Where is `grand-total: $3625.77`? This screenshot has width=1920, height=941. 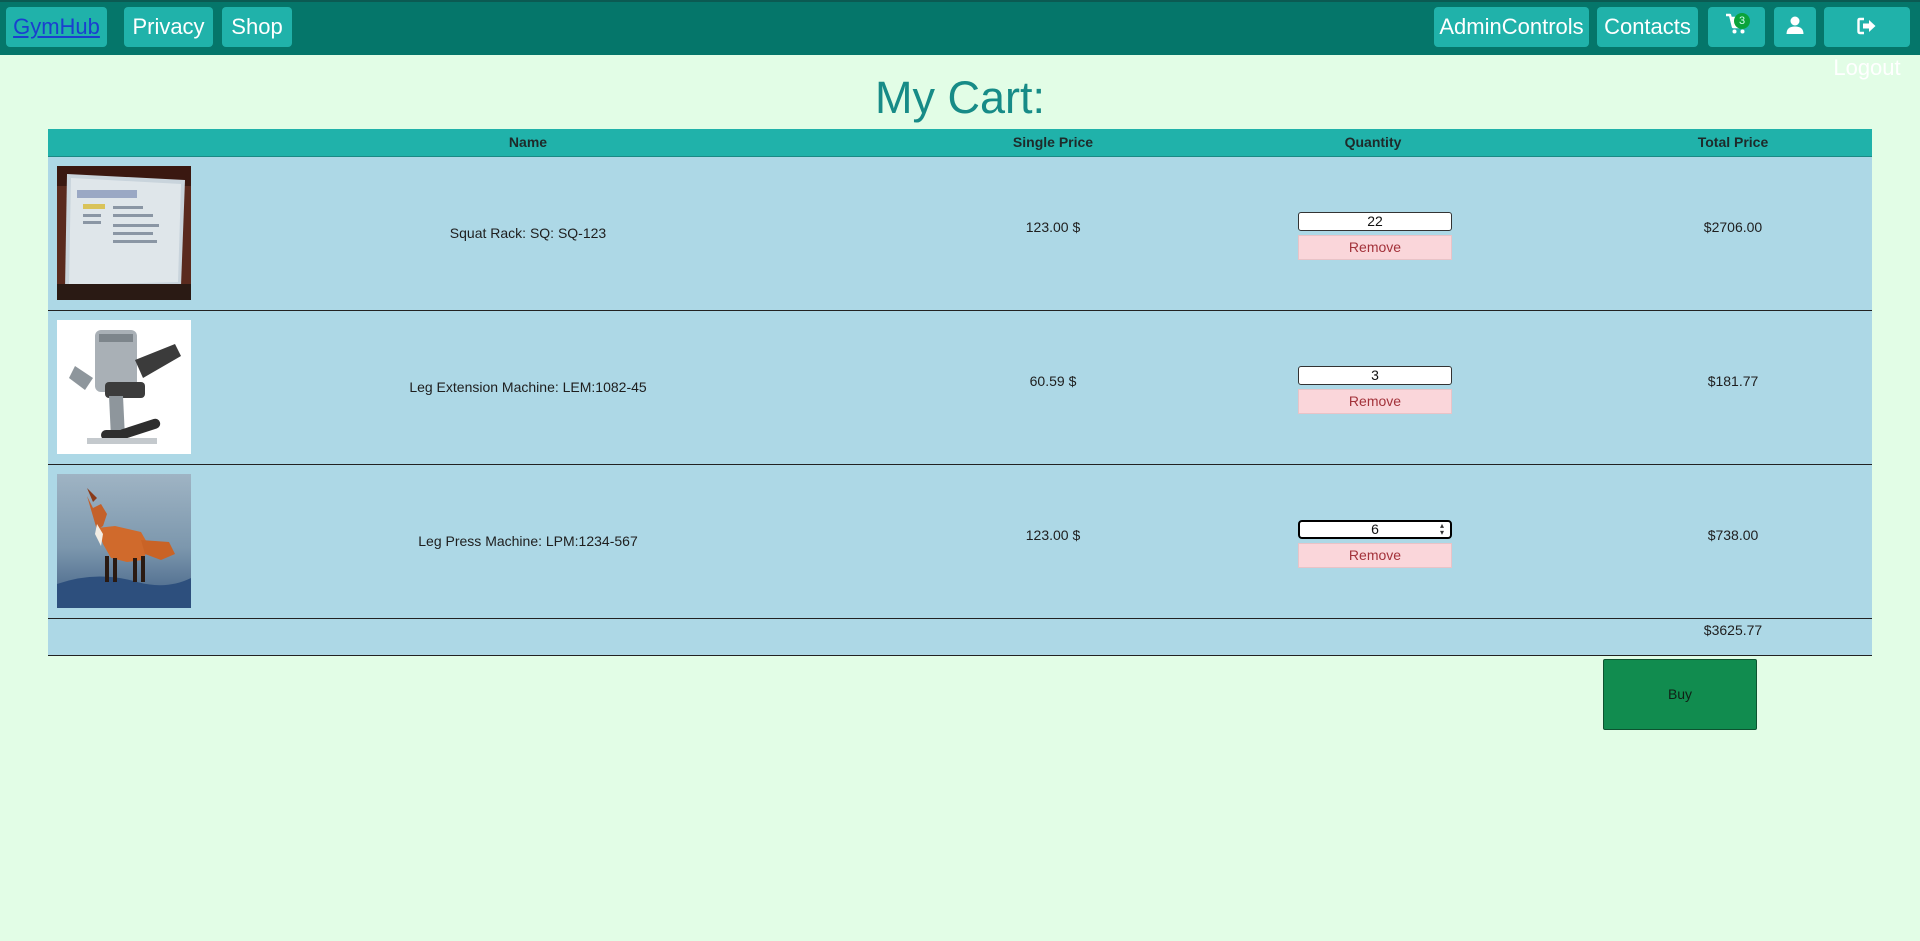 grand-total: $3625.77 is located at coordinates (1733, 630).